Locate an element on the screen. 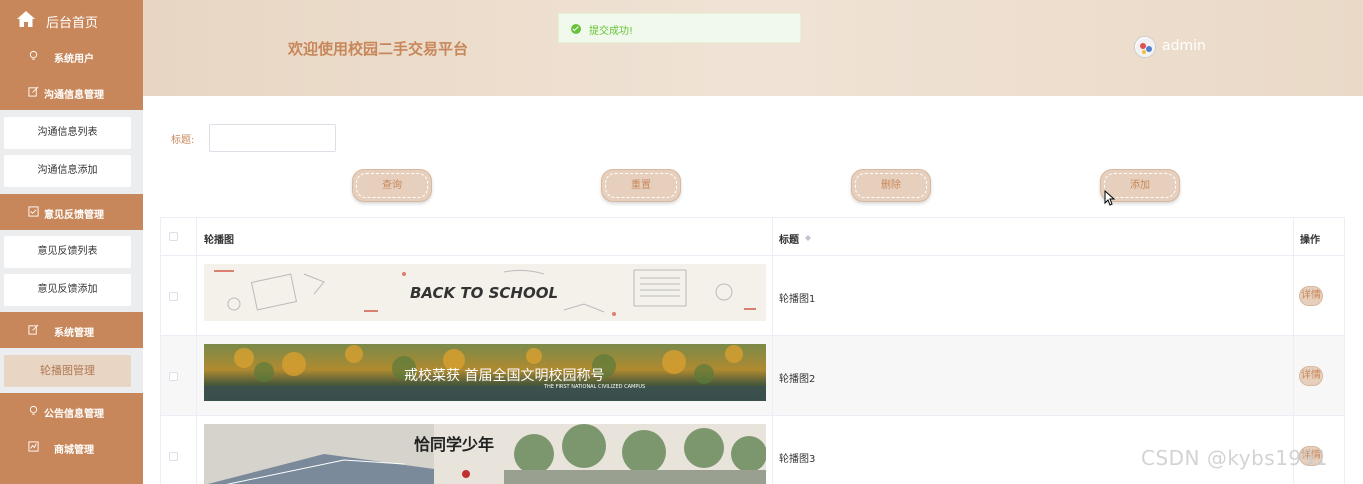 This screenshot has width=1363, height=484. sidebar-menu-mall: 商城管理 is located at coordinates (71, 456).